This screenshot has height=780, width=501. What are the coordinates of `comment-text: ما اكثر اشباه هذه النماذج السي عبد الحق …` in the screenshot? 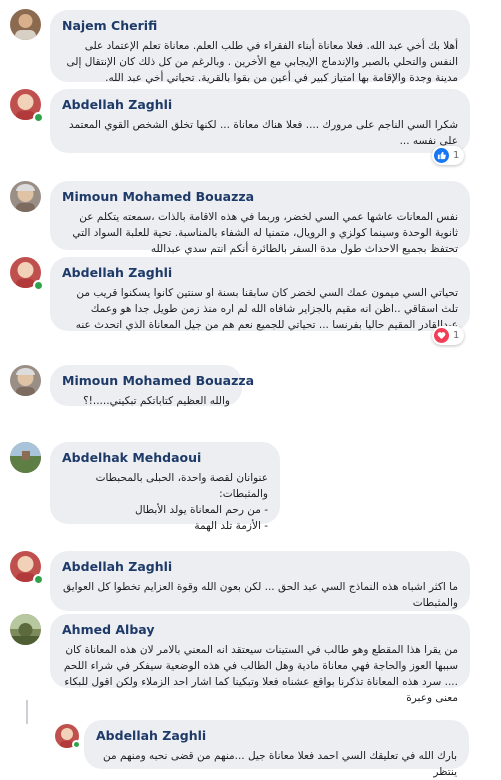 It's located at (260, 595).